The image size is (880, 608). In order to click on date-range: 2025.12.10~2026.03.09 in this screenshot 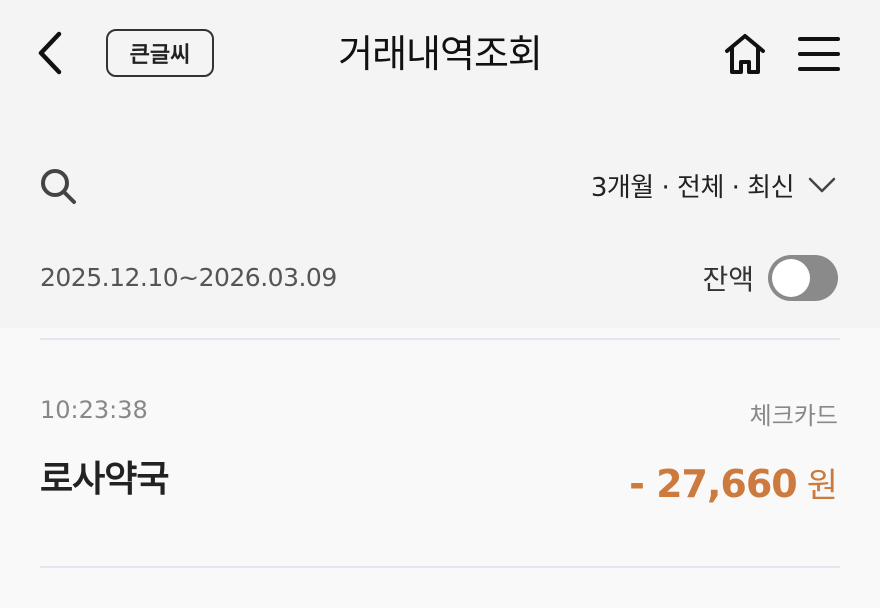, I will do `click(188, 277)`.